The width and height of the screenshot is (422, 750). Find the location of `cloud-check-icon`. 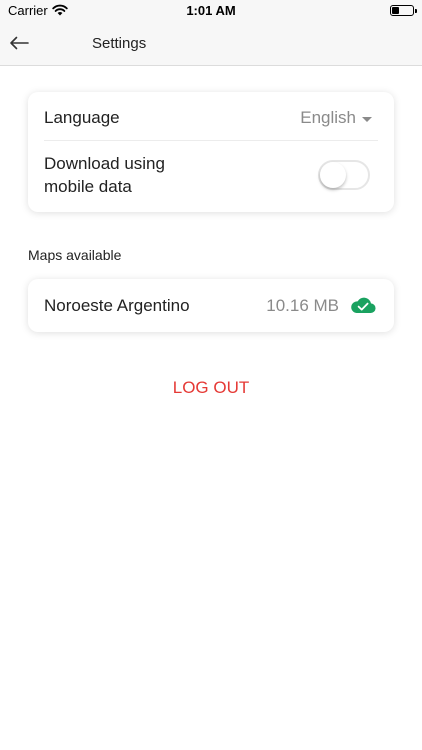

cloud-check-icon is located at coordinates (363, 305).